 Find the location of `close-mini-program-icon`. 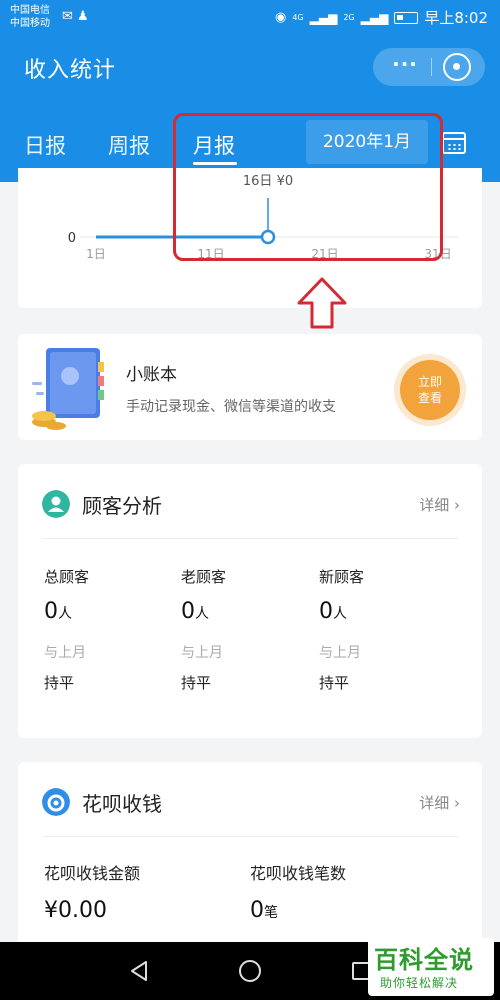

close-mini-program-icon is located at coordinates (457, 67).